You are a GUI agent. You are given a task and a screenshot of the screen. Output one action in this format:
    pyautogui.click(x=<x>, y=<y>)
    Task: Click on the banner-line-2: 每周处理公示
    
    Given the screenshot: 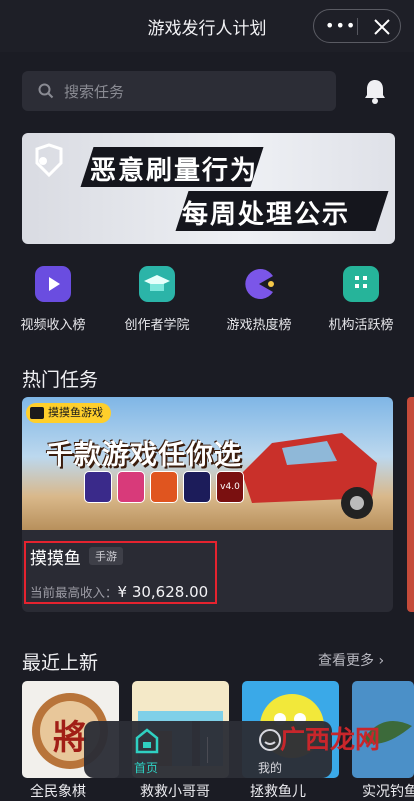 What is the action you would take?
    pyautogui.click(x=266, y=215)
    